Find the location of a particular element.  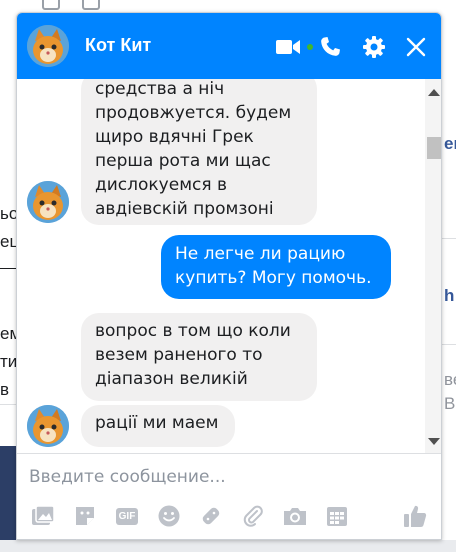

outgoing-message: Не легче ли рацию купить? Могу помочь. is located at coordinates (276, 267).